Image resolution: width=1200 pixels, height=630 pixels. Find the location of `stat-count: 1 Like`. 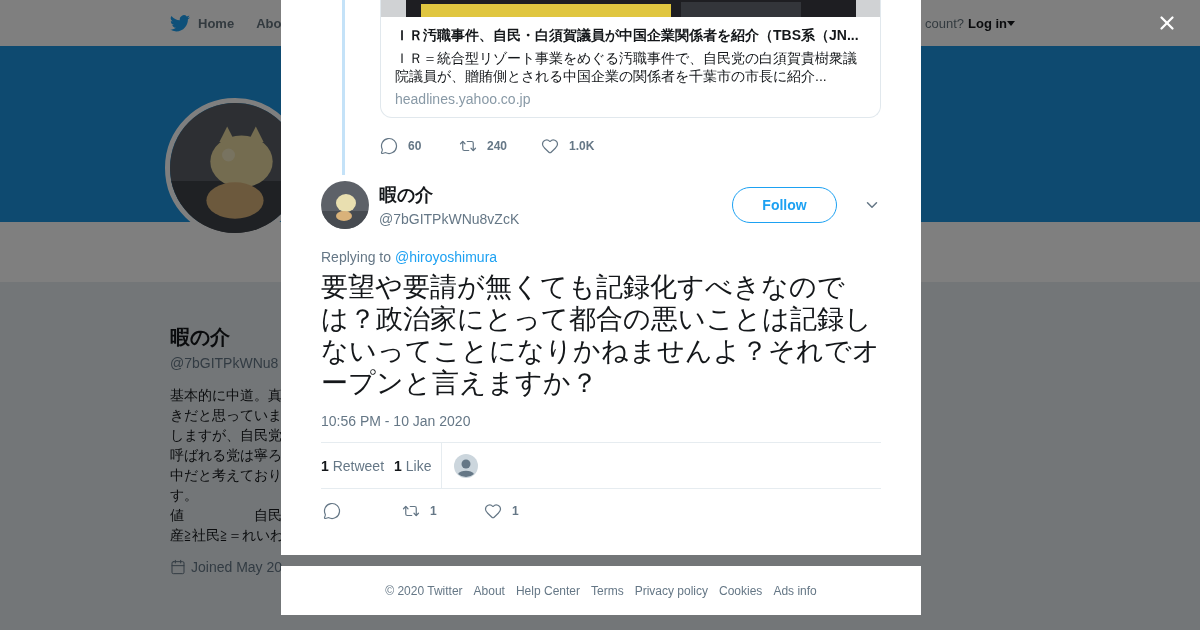

stat-count: 1 Like is located at coordinates (413, 465).